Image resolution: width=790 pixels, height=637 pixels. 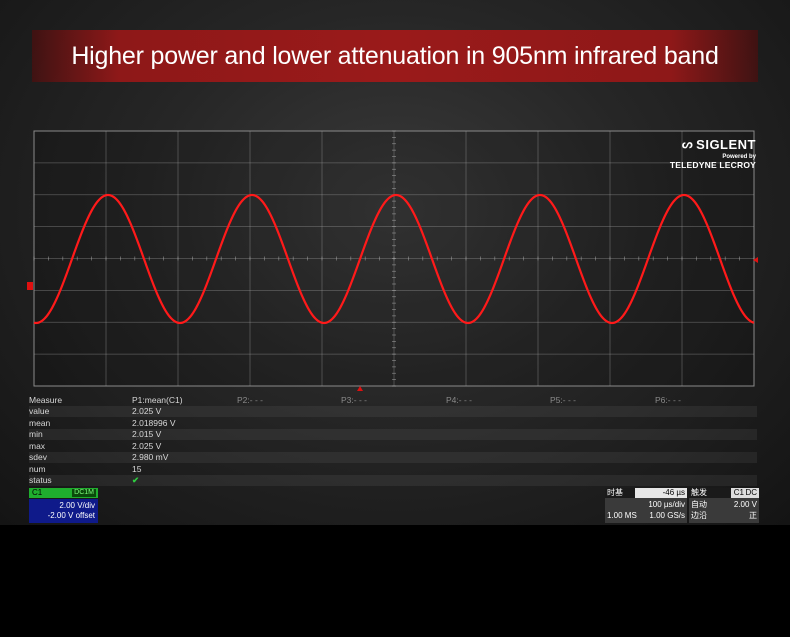 I want to click on trigger-source: C1, so click(x=738, y=492).